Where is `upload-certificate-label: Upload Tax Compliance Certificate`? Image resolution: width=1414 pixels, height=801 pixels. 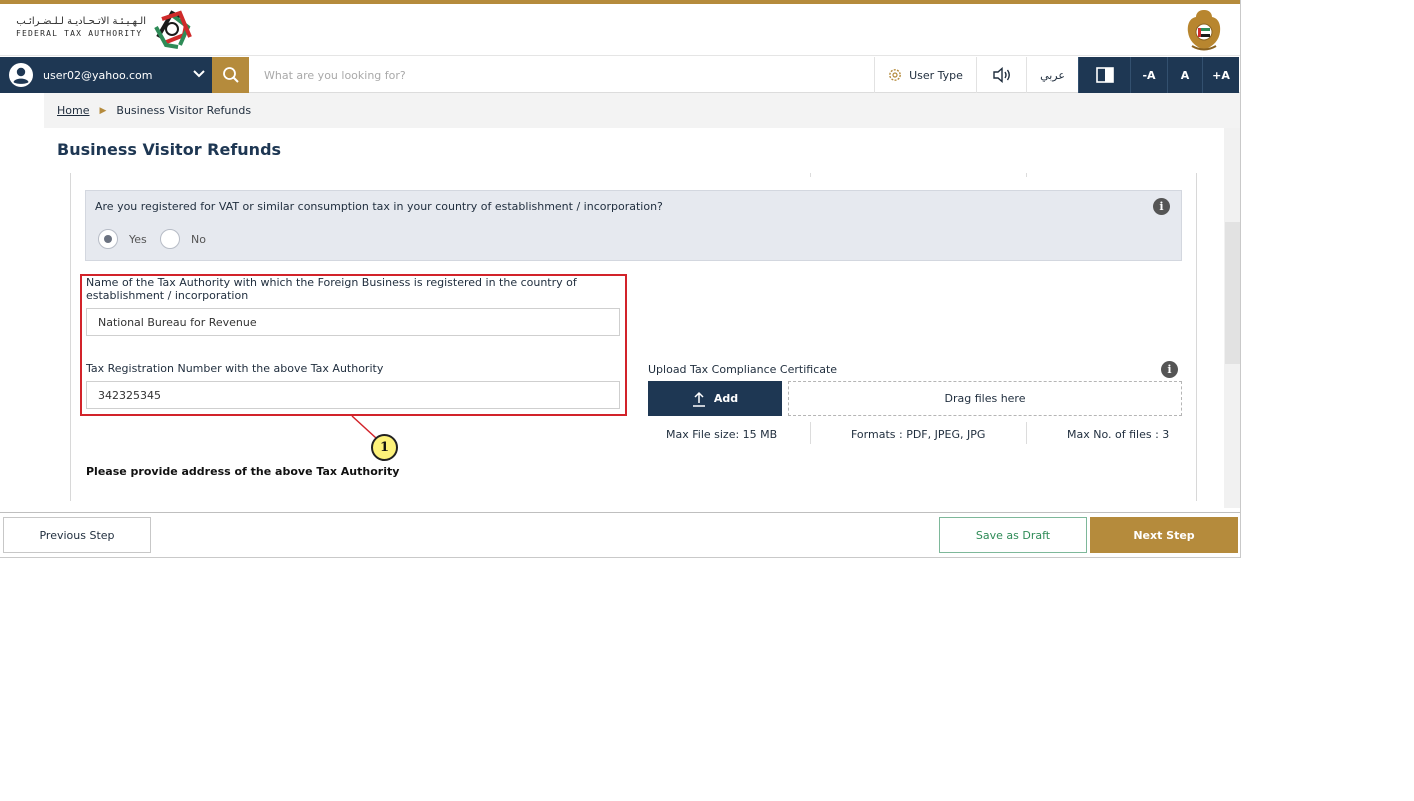
upload-certificate-label: Upload Tax Compliance Certificate is located at coordinates (743, 369).